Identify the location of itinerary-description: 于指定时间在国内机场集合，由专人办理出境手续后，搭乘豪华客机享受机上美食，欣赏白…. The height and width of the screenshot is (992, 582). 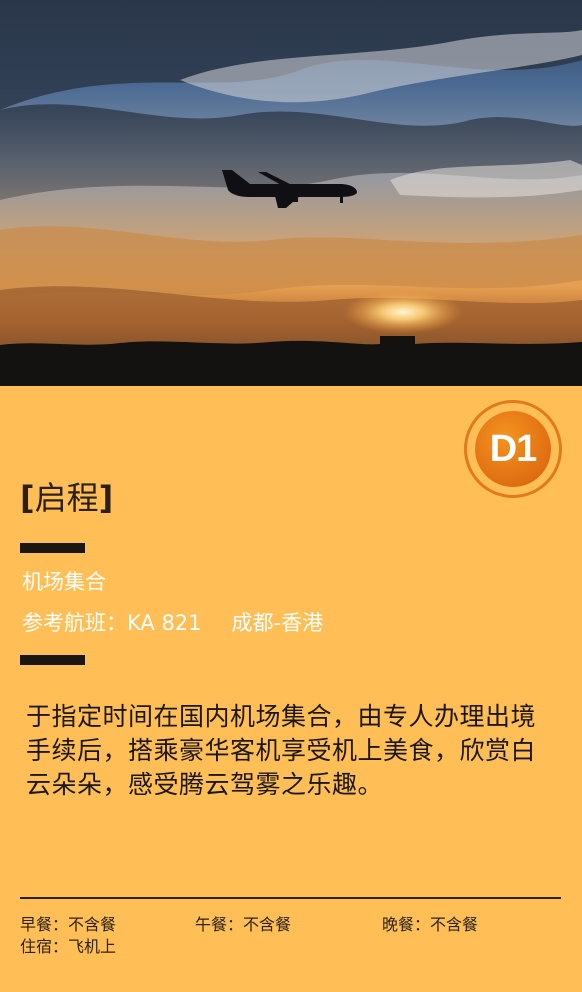
(281, 750).